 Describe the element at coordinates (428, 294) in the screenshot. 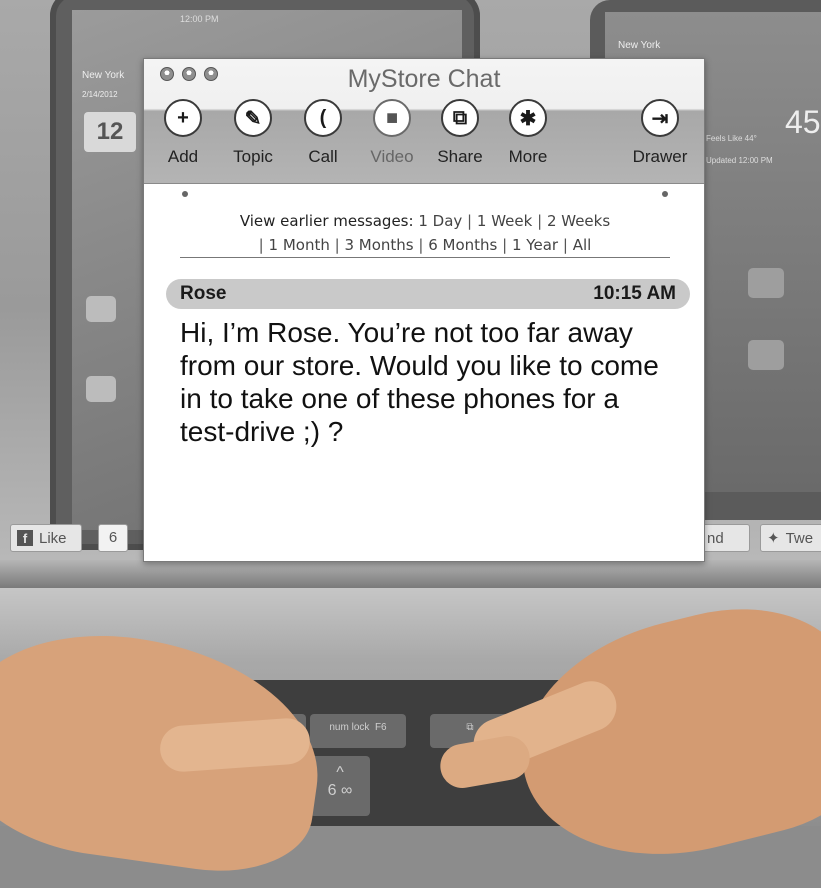

I see `message-header: Rose 10:15 AM` at that location.